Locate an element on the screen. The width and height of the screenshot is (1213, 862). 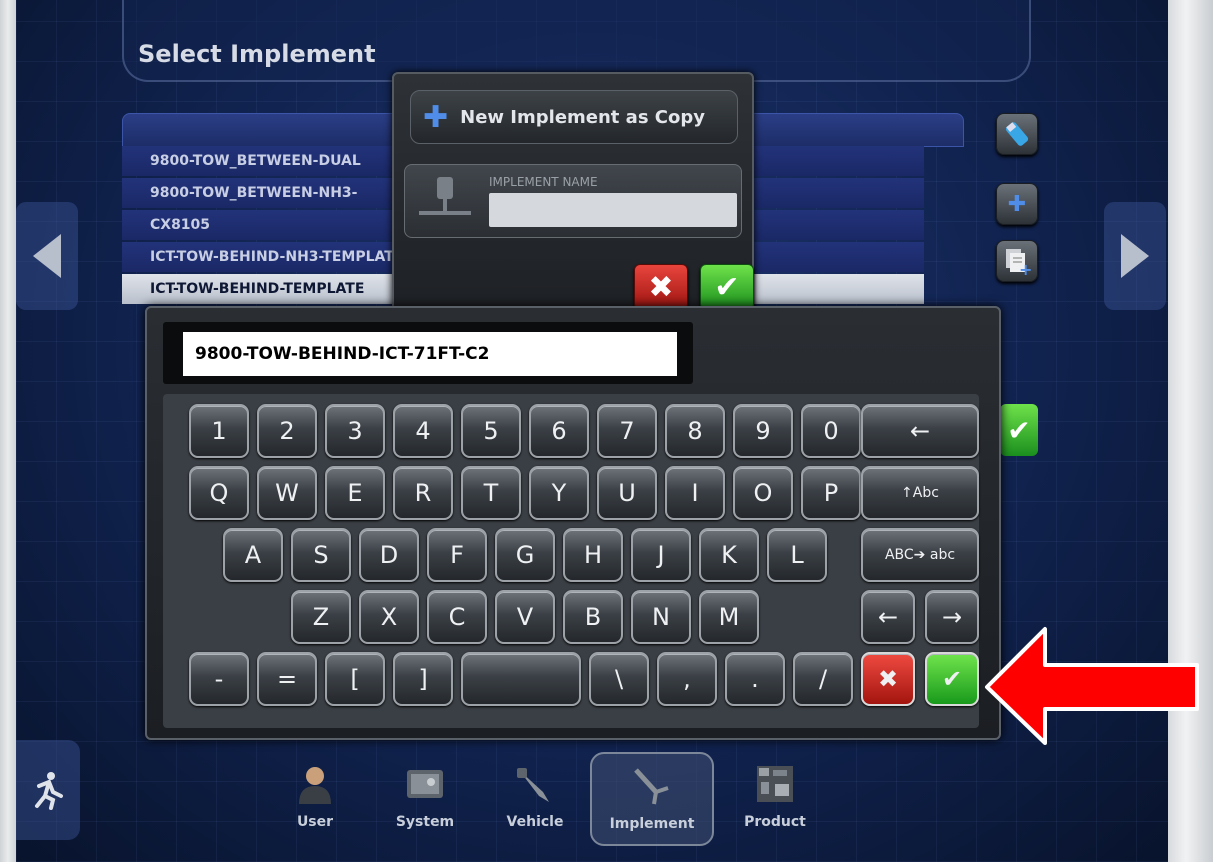
key-w: W is located at coordinates (287, 493).